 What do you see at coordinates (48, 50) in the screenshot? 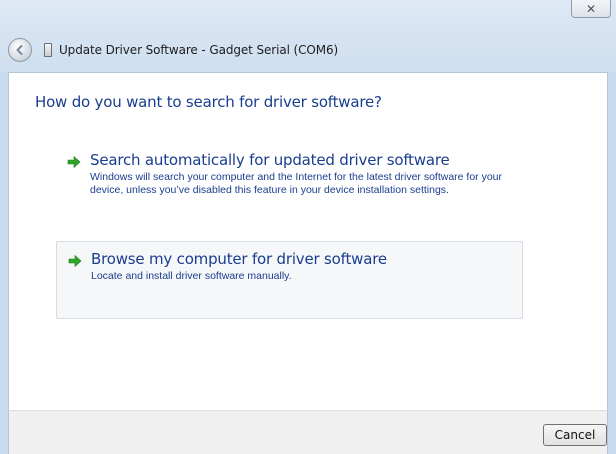
I see `device-icon` at bounding box center [48, 50].